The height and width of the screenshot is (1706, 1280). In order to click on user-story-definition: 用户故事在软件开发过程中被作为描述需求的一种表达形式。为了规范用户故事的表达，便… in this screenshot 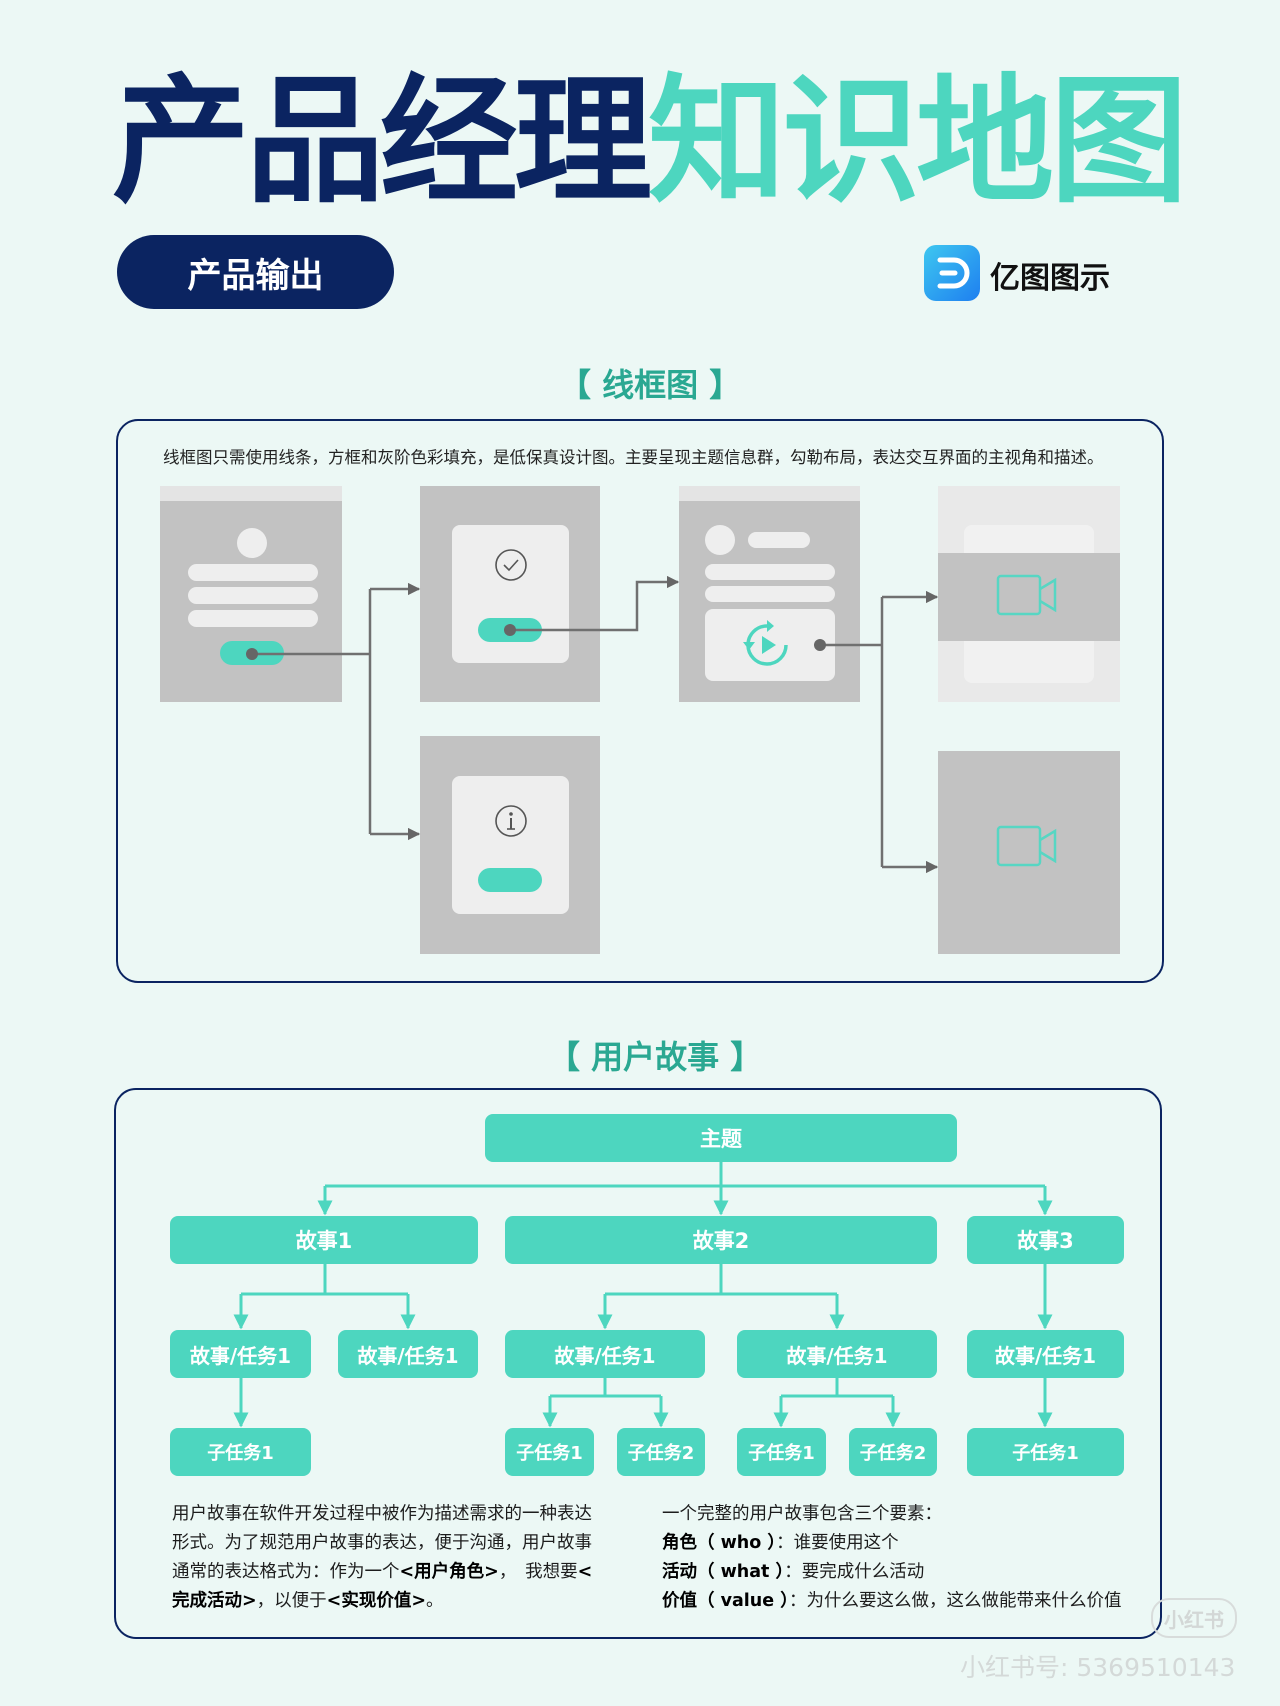, I will do `click(389, 1558)`.